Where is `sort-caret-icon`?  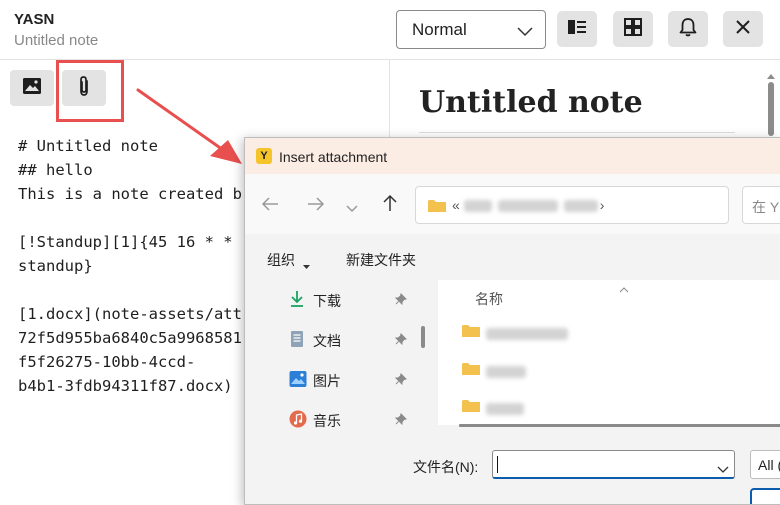
sort-caret-icon is located at coordinates (624, 289).